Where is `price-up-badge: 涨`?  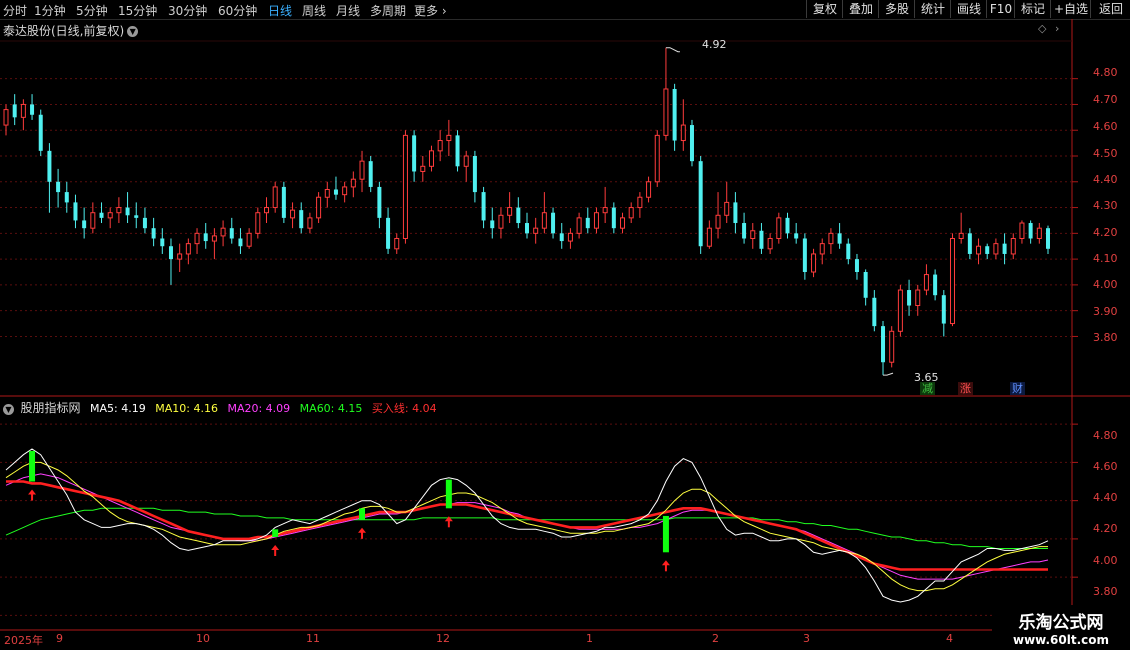
price-up-badge: 涨 is located at coordinates (965, 388).